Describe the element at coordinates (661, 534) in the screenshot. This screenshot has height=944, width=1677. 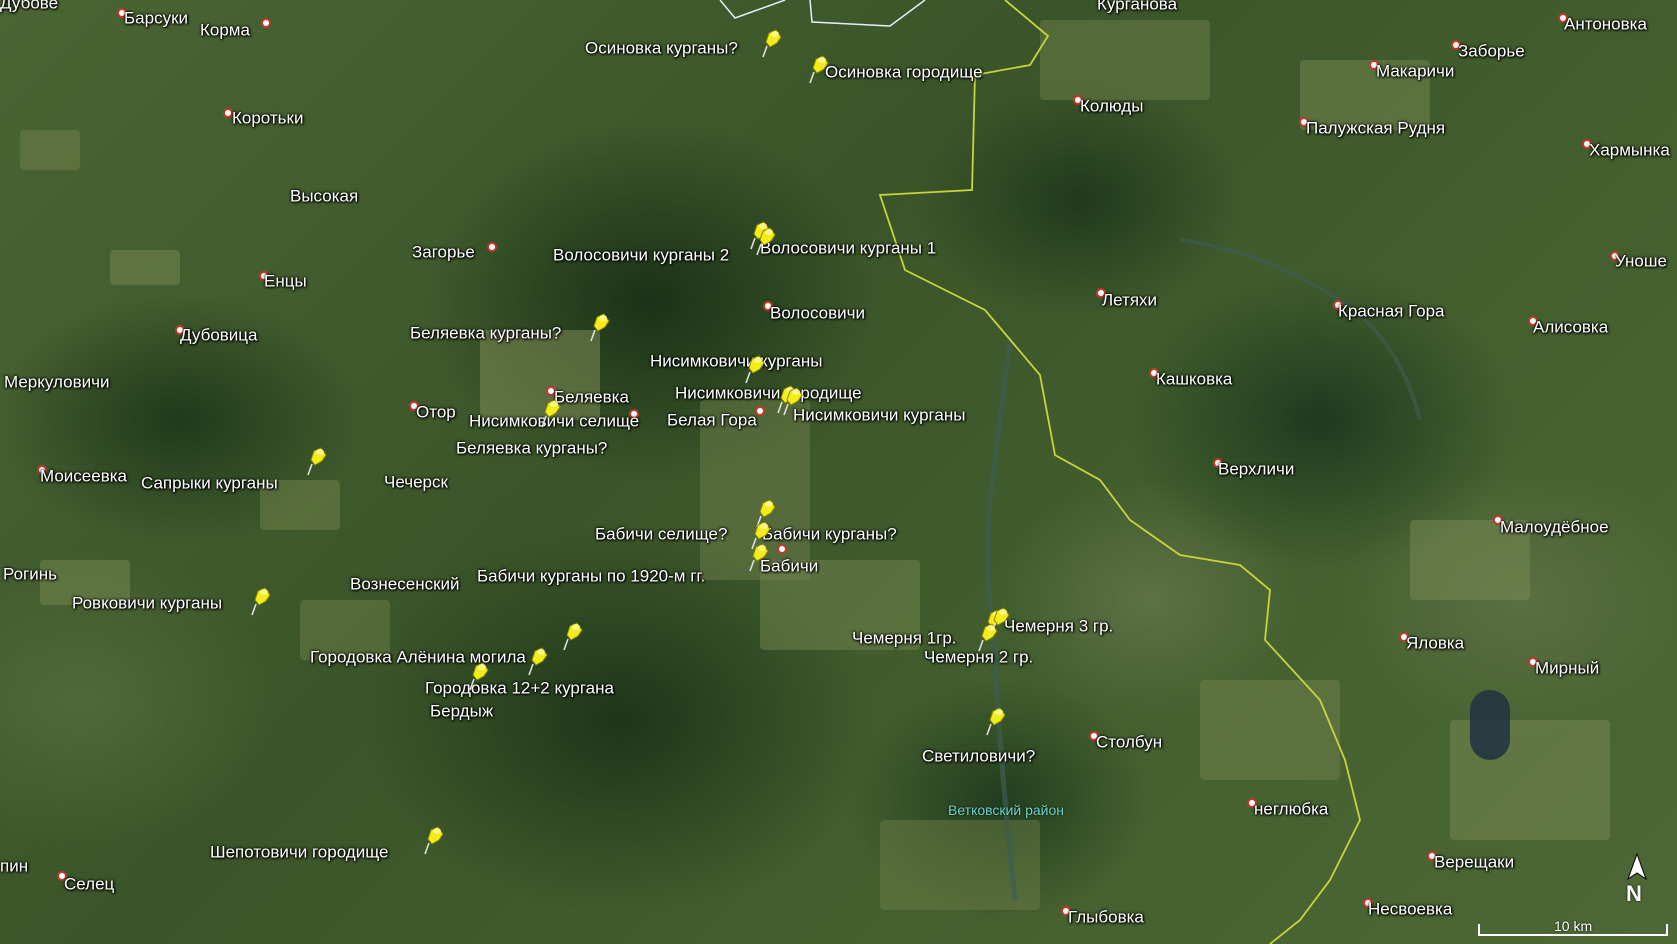
I see `placemark-label: Бабичи селище?` at that location.